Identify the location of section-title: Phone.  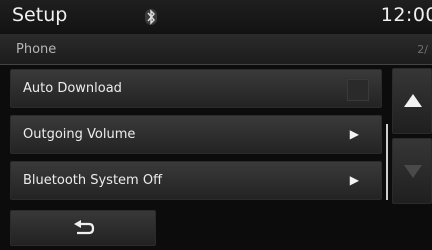
(36, 49).